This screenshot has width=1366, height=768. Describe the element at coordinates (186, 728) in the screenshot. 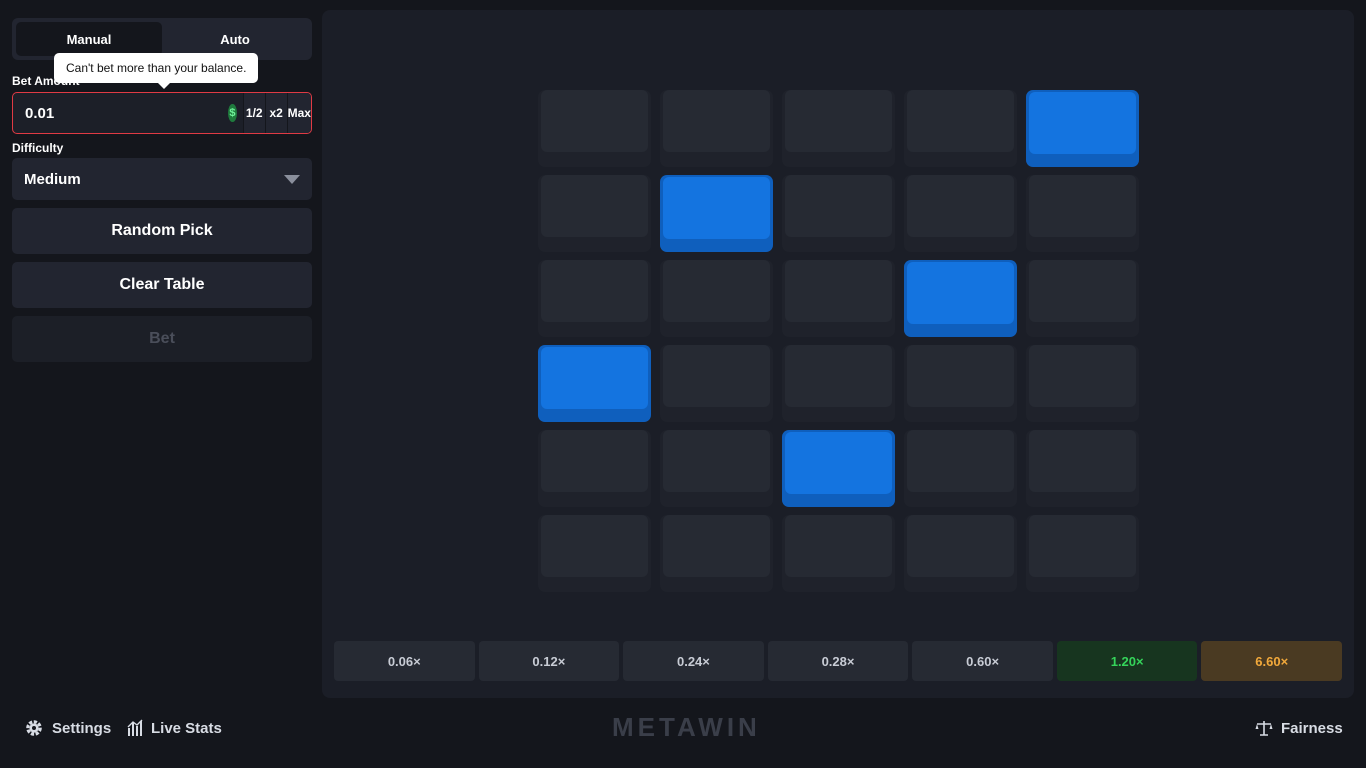

I see `live-stats-label: Live Stats` at that location.